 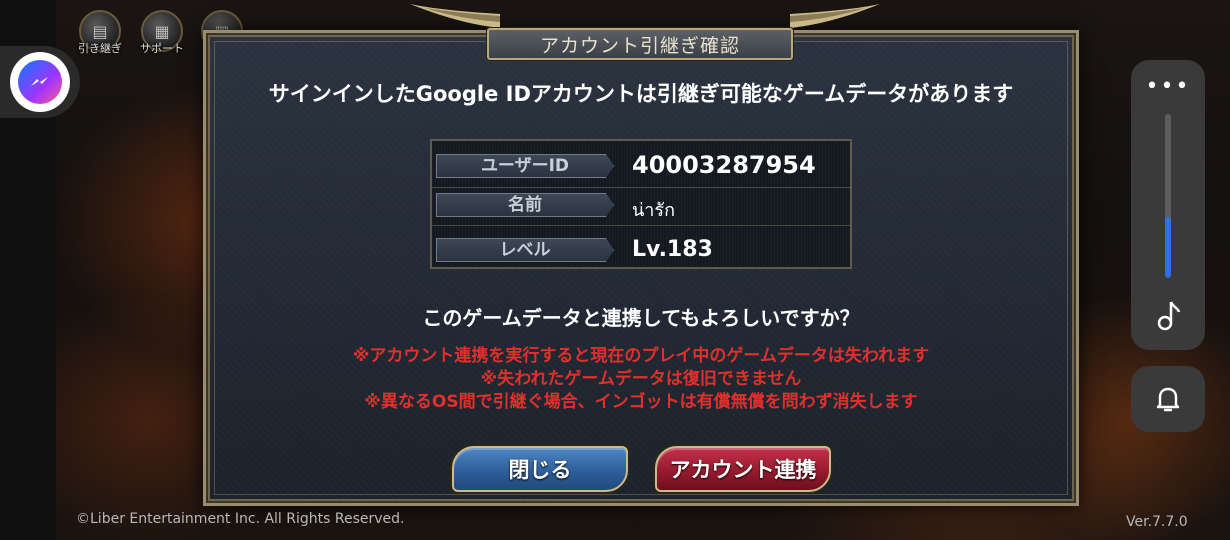 I want to click on name-row: 名前 น่ารัก, so click(x=641, y=206).